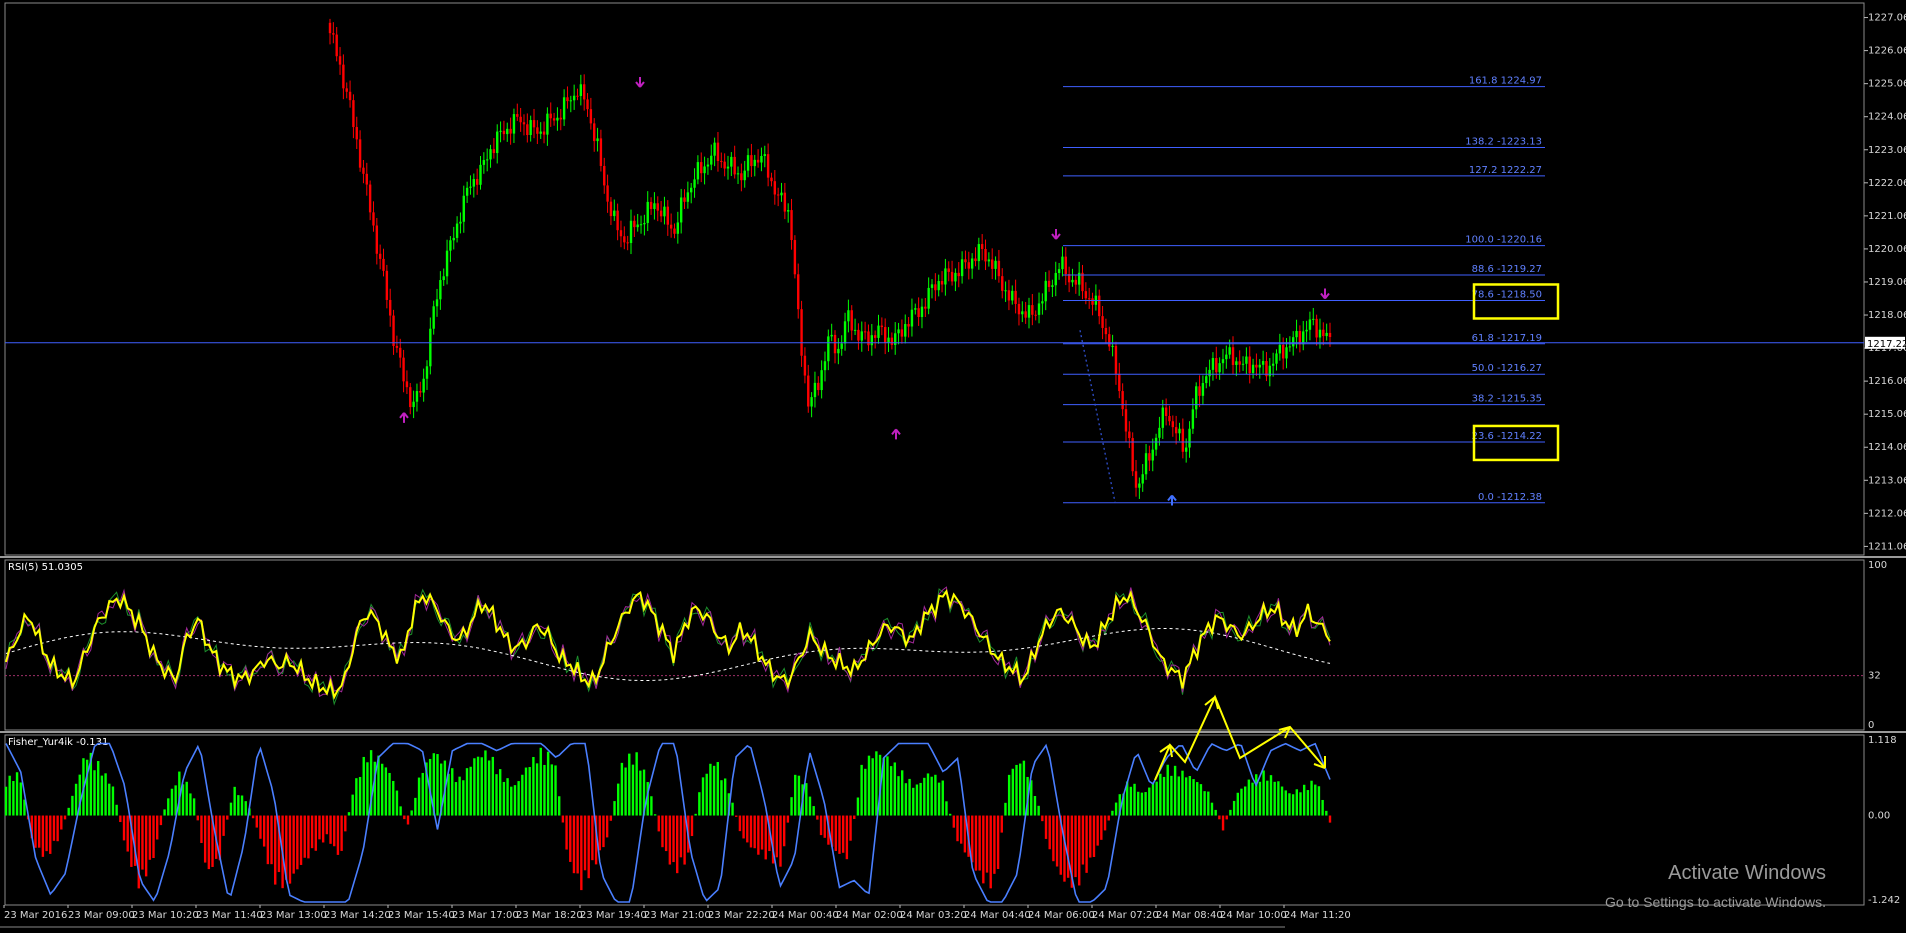  What do you see at coordinates (1715, 902) in the screenshot?
I see `watermark-subtitle: Go to Settings to activate Windows.` at bounding box center [1715, 902].